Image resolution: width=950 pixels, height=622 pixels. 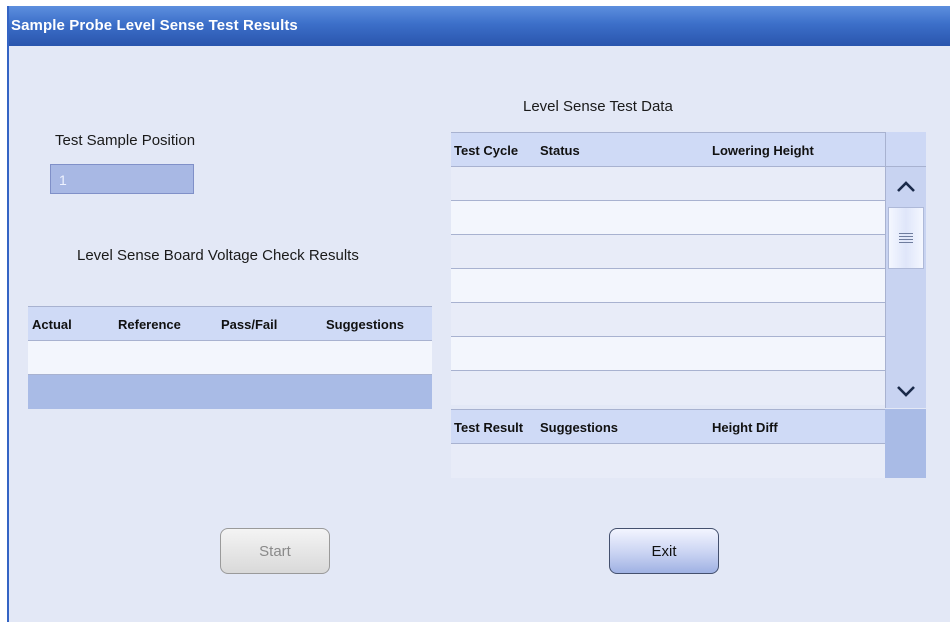 I want to click on scroll-down-button, so click(x=906, y=391).